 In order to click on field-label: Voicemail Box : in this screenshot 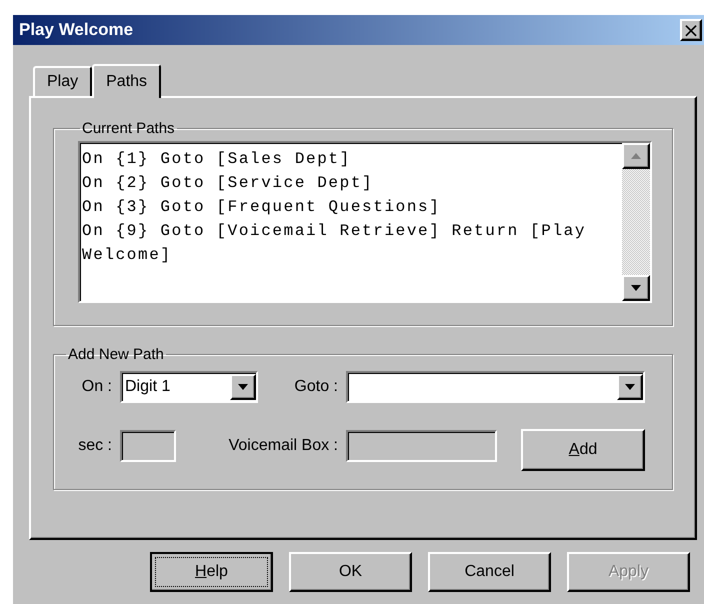, I will do `click(283, 446)`.